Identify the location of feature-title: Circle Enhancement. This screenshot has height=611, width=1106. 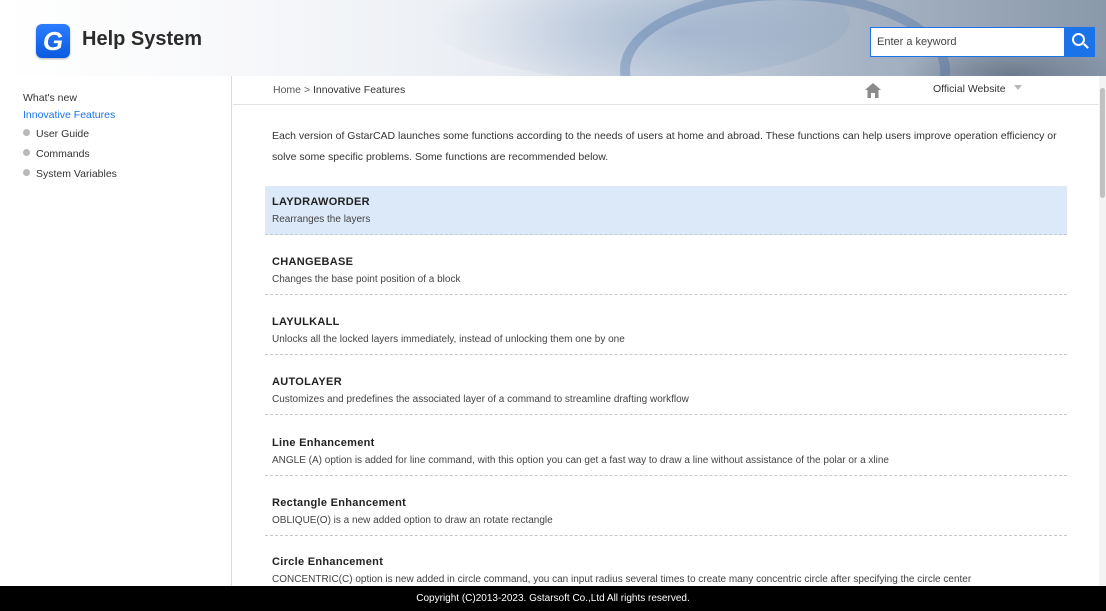
(327, 562).